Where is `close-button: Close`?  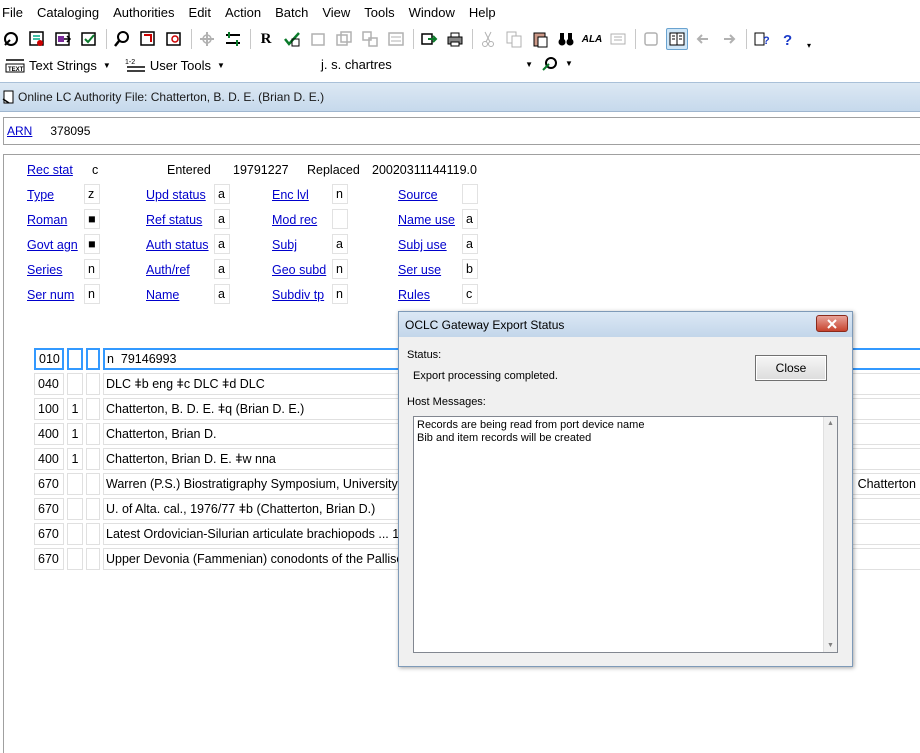
close-button: Close is located at coordinates (791, 368).